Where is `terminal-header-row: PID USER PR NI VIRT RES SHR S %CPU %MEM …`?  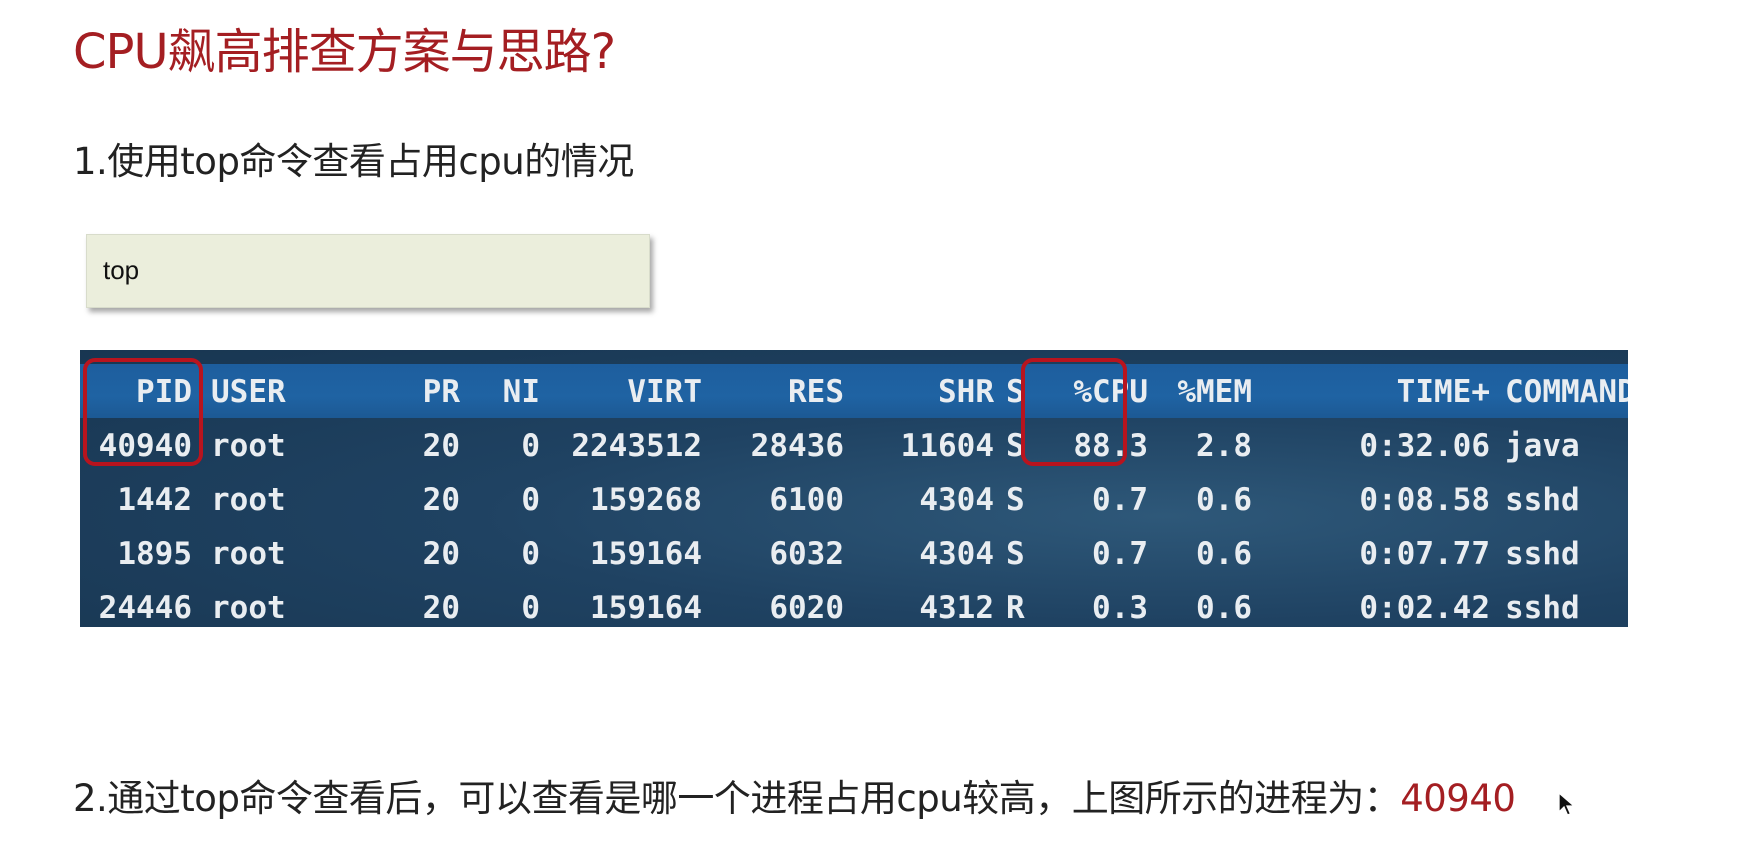
terminal-header-row: PID USER PR NI VIRT RES SHR S %CPU %MEM … is located at coordinates (854, 391).